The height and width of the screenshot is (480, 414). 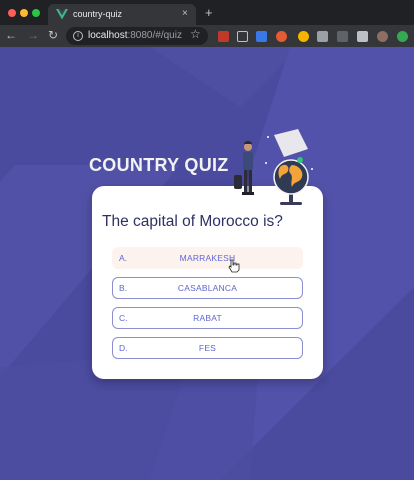 I want to click on option-text: FES, so click(x=207, y=348).